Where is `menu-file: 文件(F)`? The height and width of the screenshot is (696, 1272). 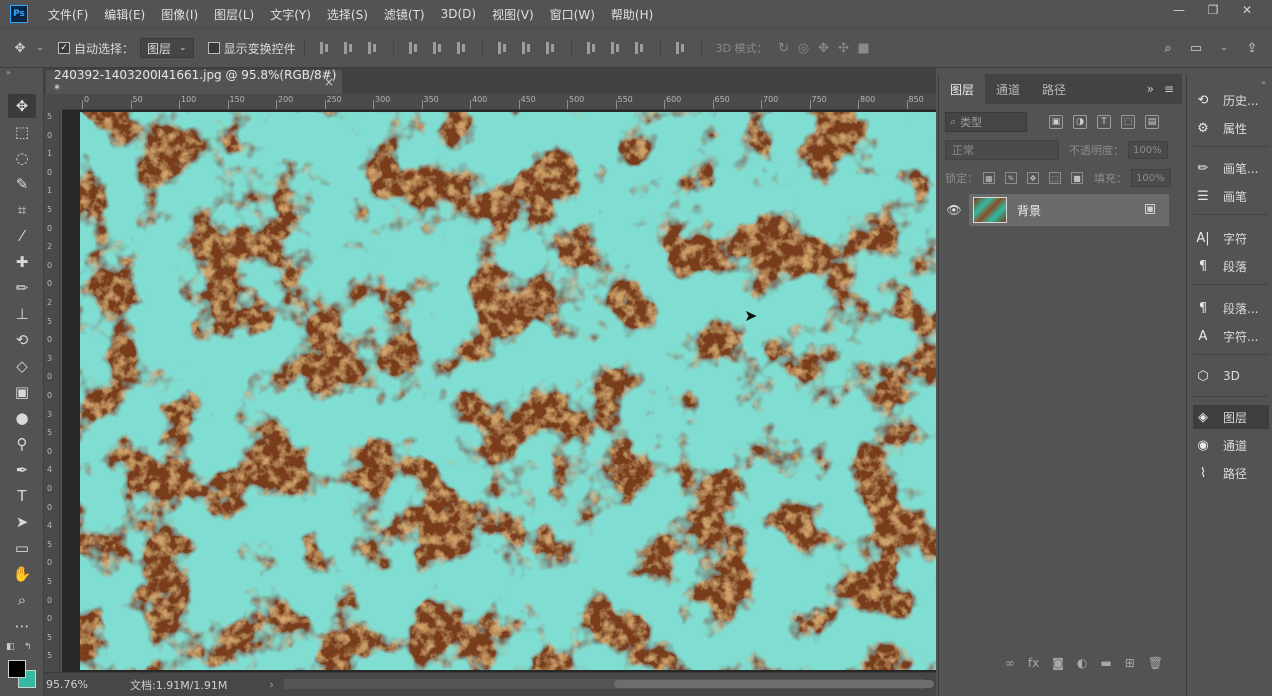
menu-file: 文件(F) is located at coordinates (68, 14).